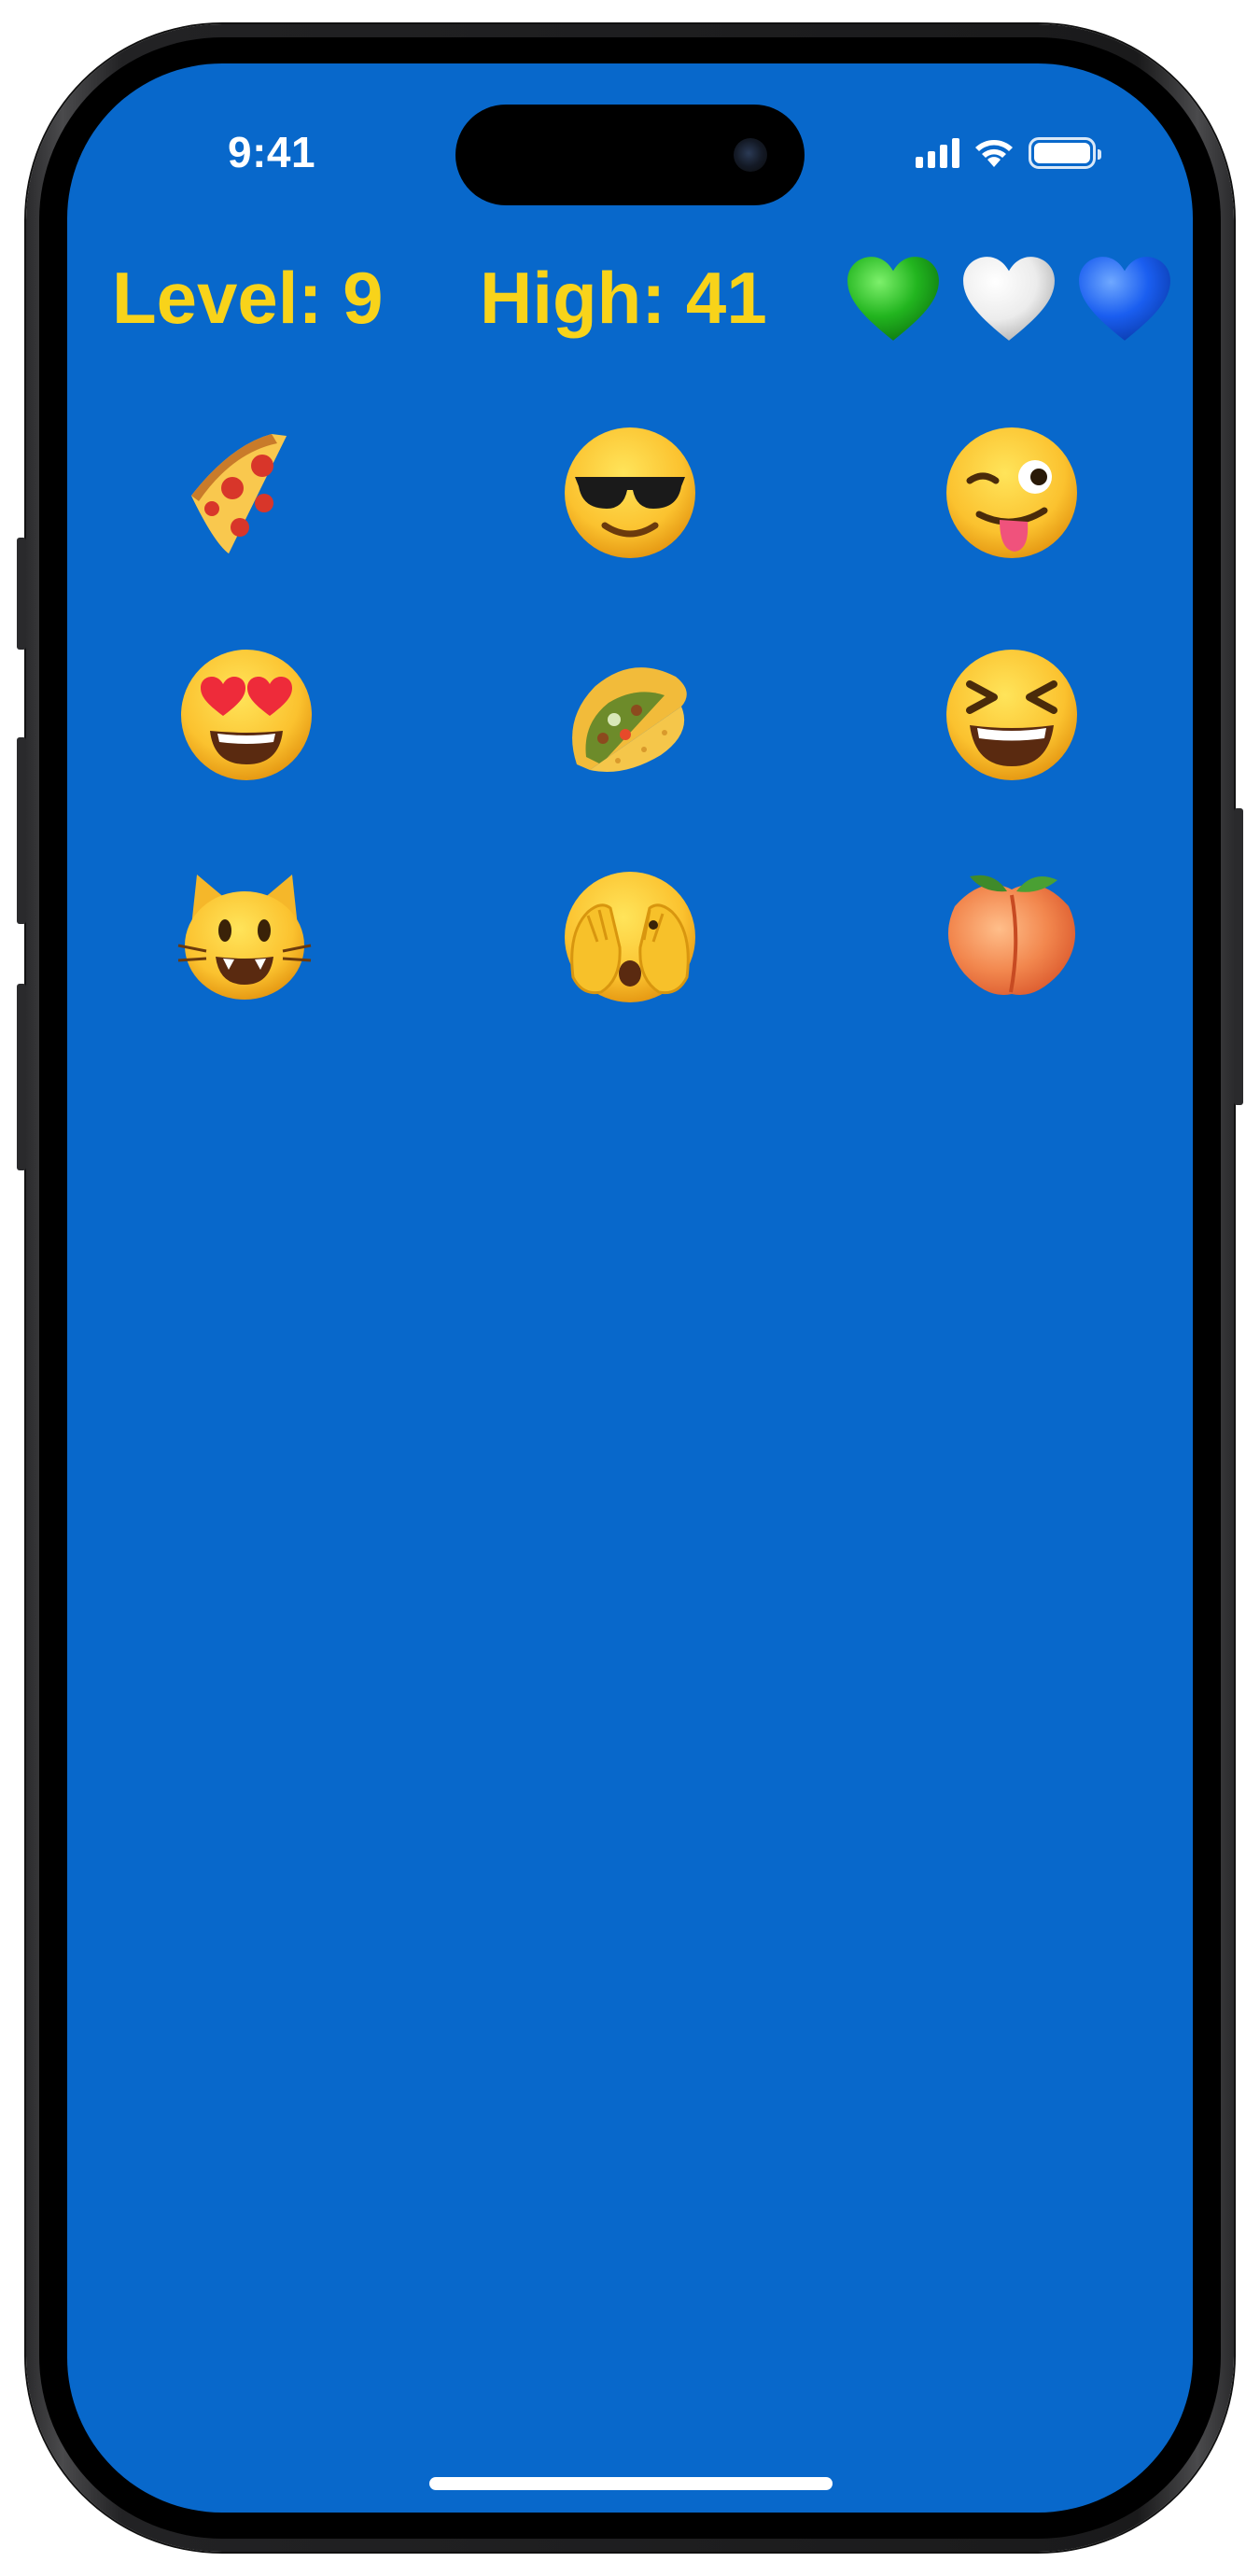 This screenshot has height=2576, width=1260. What do you see at coordinates (1065, 153) in the screenshot?
I see `battery-icon` at bounding box center [1065, 153].